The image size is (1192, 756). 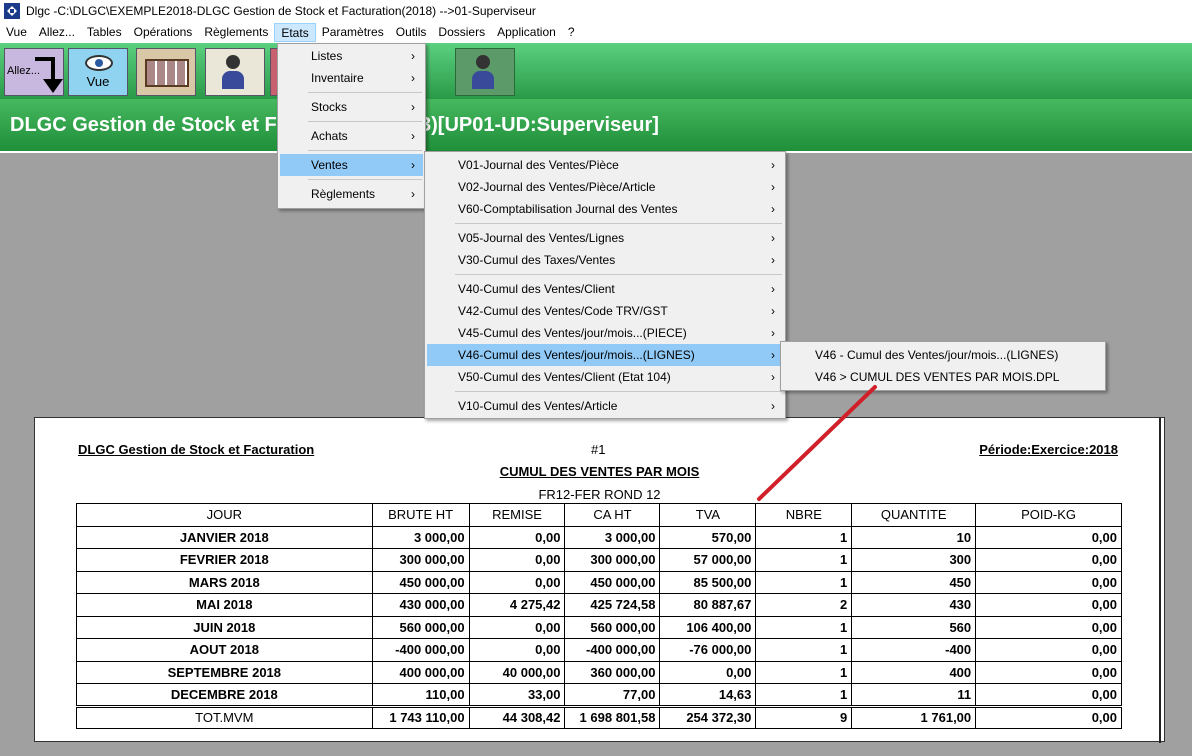 What do you see at coordinates (598, 449) in the screenshot?
I see `report-number: #1` at bounding box center [598, 449].